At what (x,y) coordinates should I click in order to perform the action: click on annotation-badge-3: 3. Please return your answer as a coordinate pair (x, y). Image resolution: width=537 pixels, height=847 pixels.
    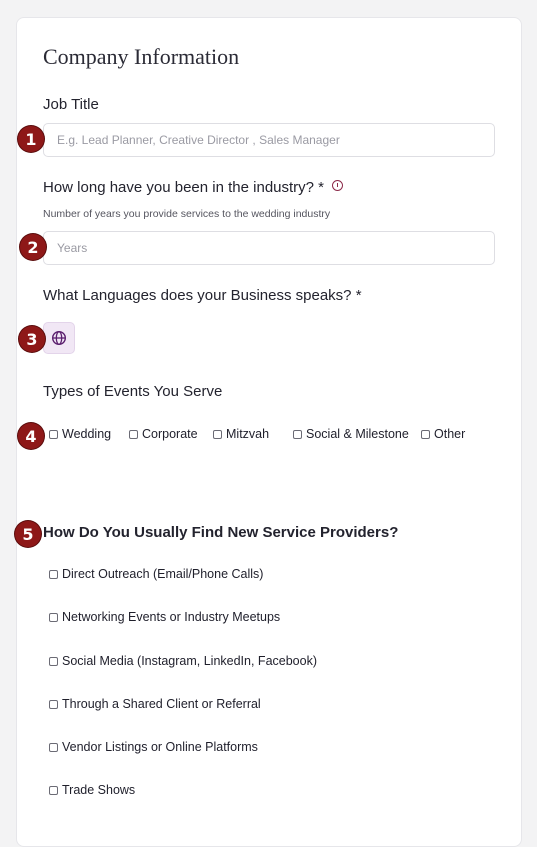
    Looking at the image, I should click on (32, 339).